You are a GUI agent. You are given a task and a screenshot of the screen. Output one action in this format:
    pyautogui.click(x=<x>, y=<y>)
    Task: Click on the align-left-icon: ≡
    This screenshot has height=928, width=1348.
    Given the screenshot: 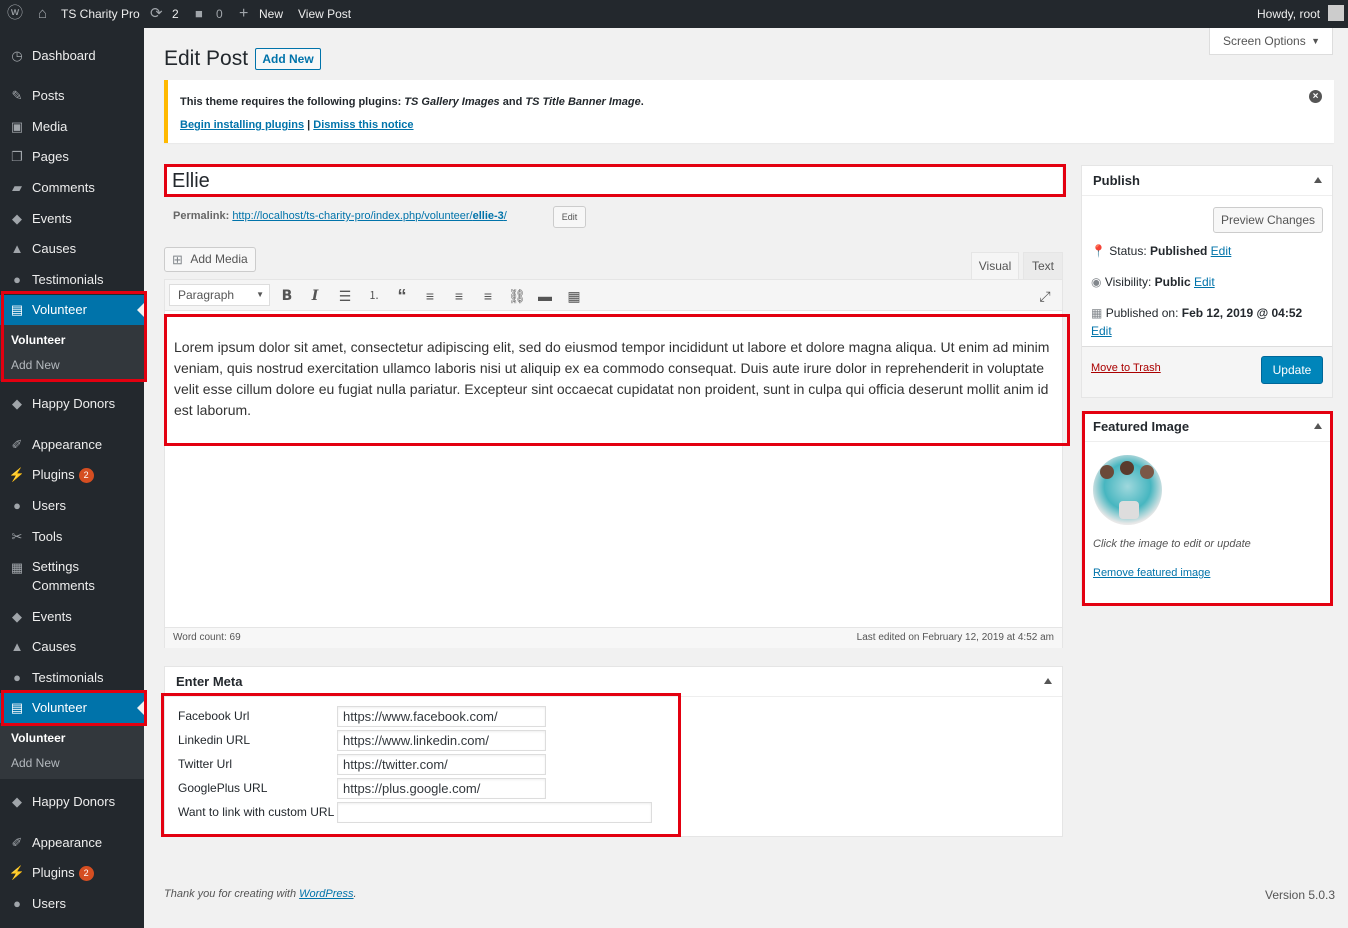 What is the action you would take?
    pyautogui.click(x=430, y=296)
    